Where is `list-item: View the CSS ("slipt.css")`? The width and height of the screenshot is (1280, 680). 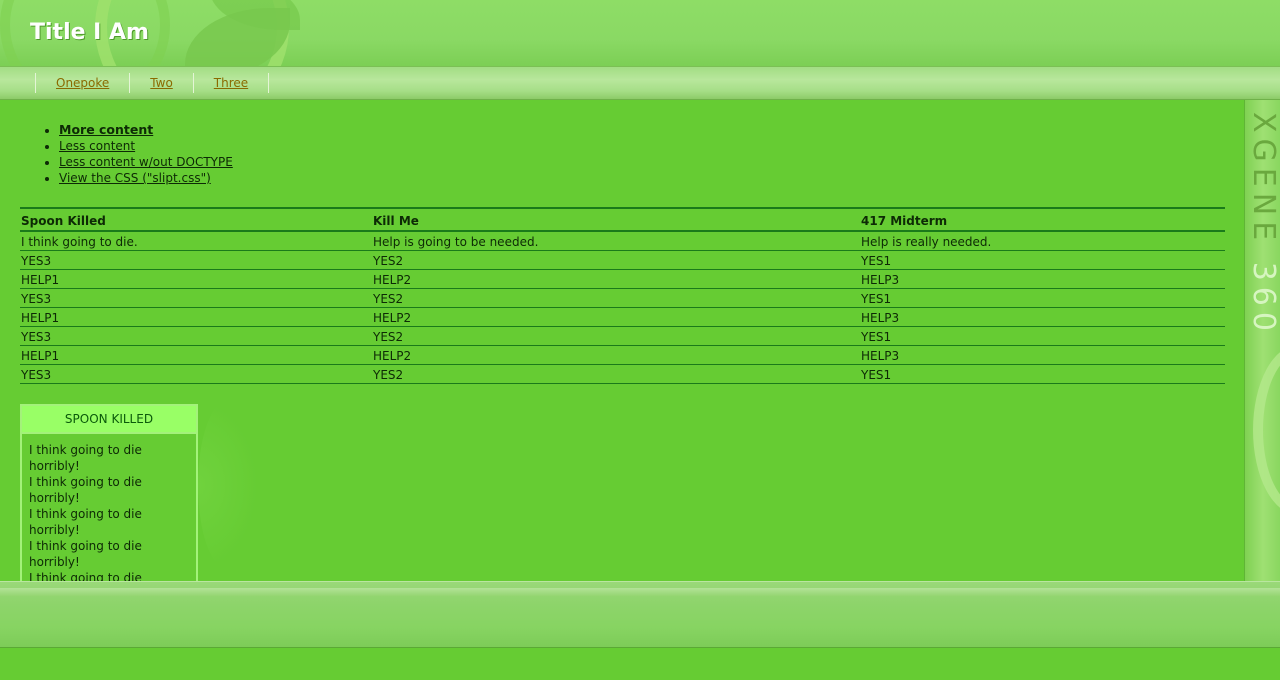 list-item: View the CSS ("slipt.css") is located at coordinates (642, 178).